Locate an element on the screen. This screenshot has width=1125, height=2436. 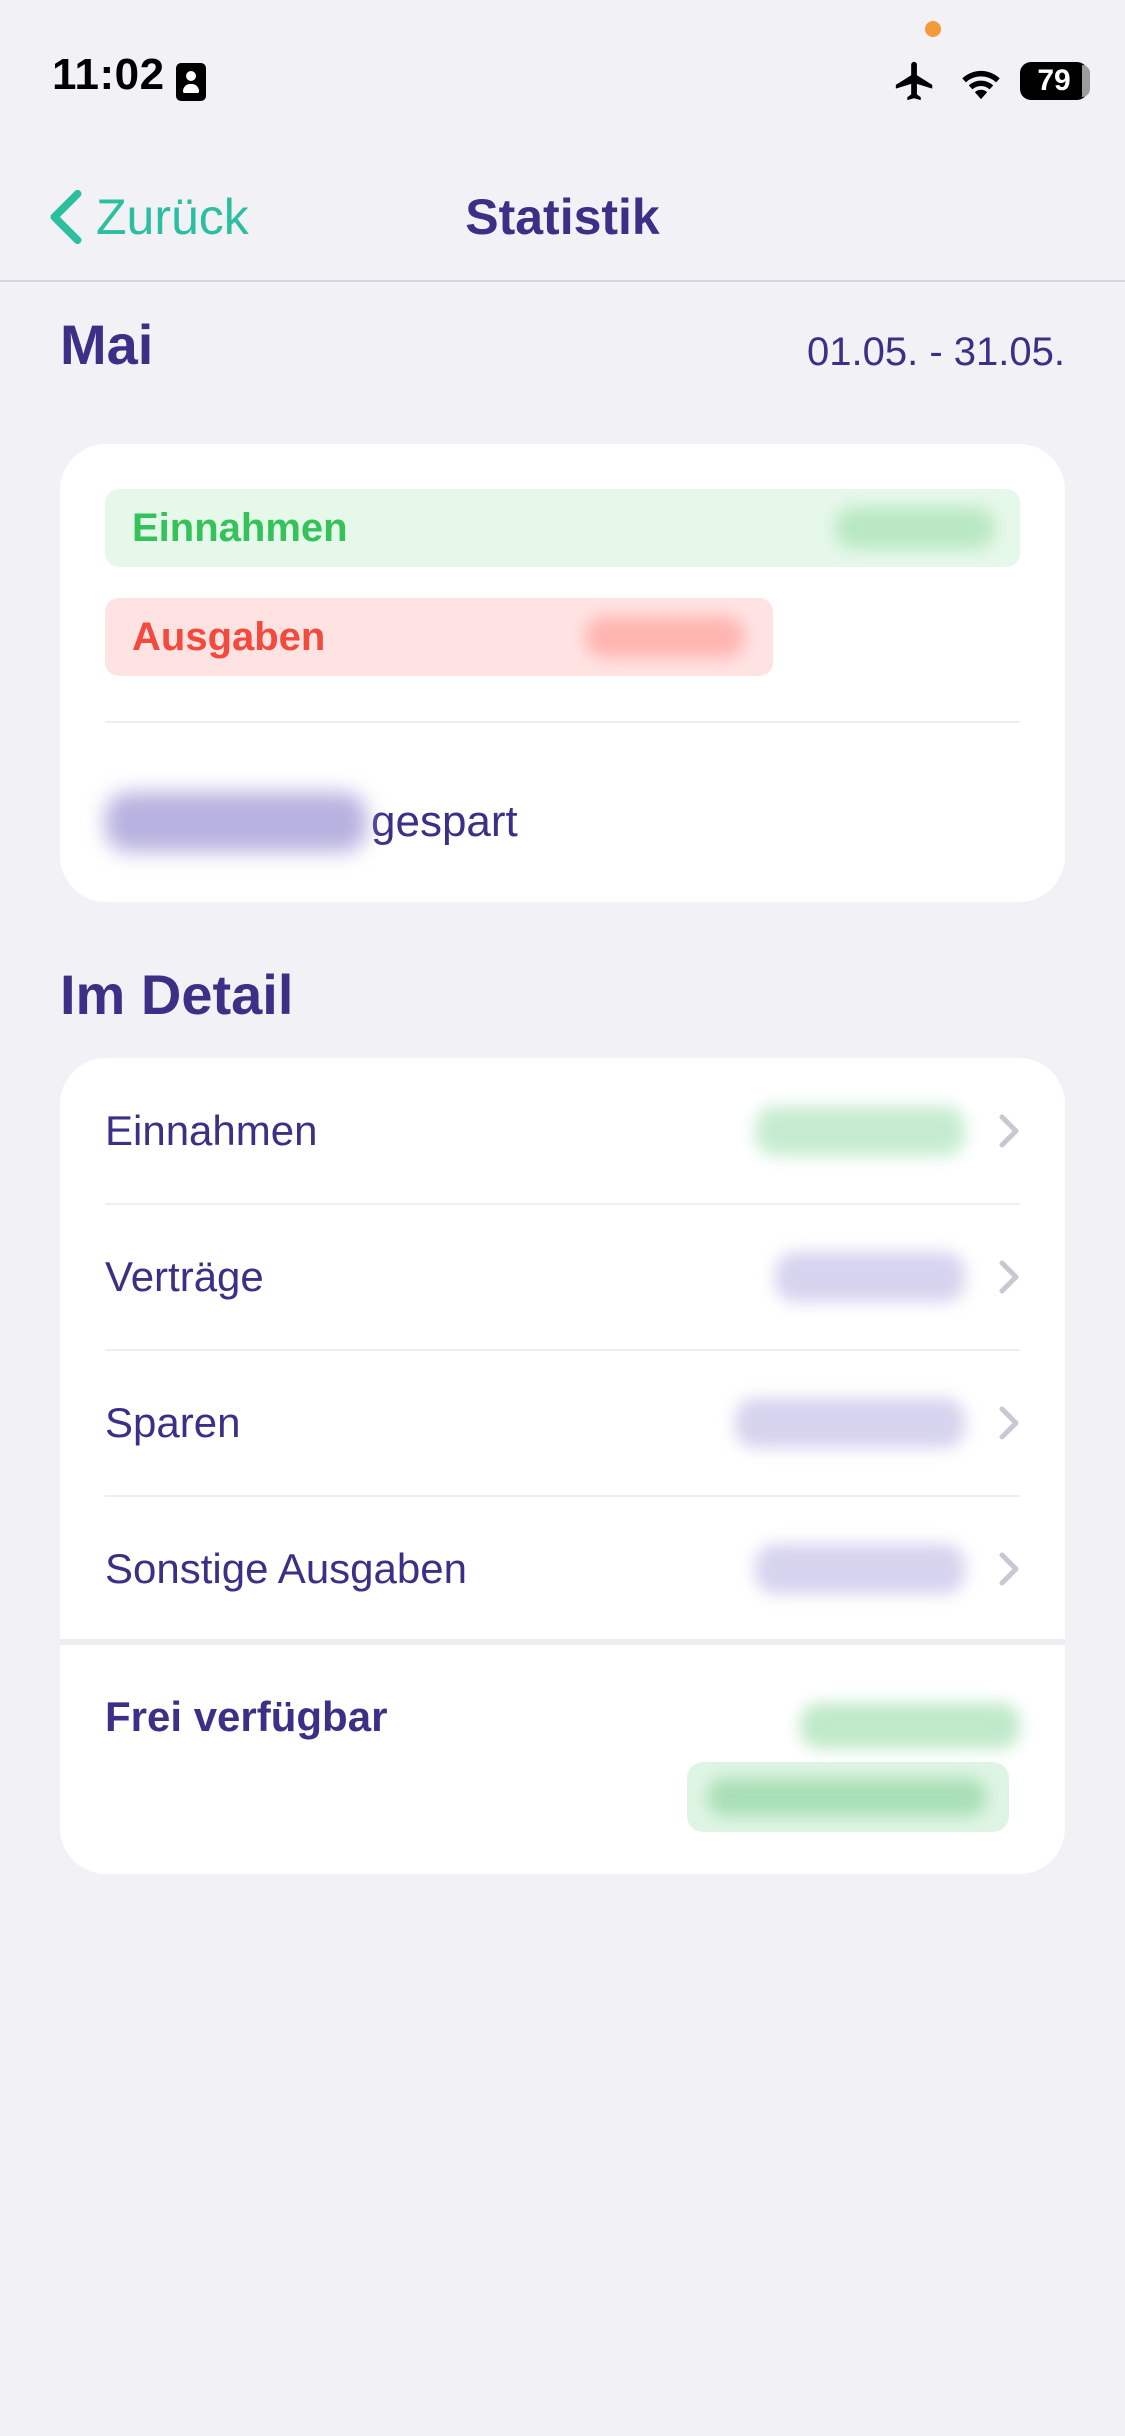
contracts-value-blurred is located at coordinates (870, 1277).